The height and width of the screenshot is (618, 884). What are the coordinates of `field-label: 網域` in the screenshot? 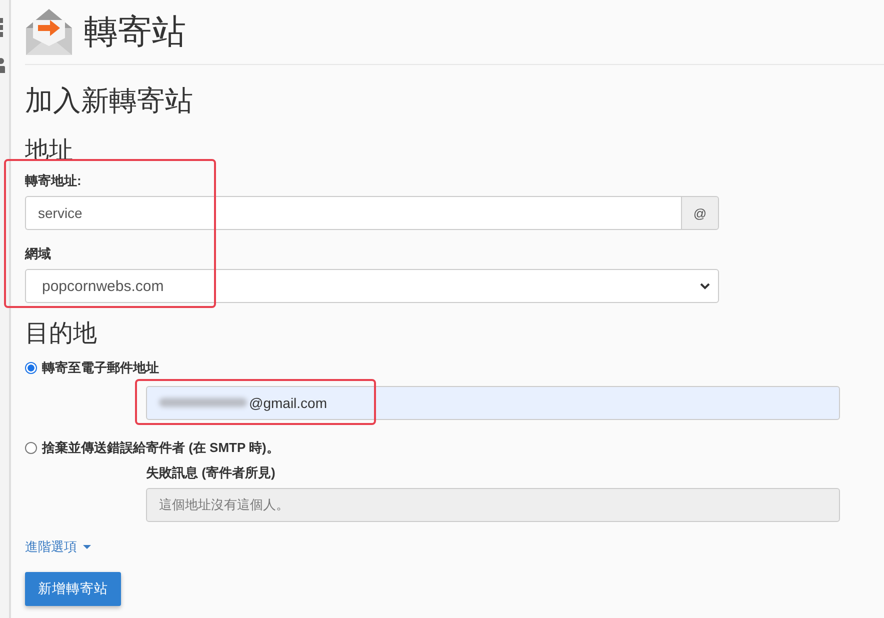 It's located at (38, 254).